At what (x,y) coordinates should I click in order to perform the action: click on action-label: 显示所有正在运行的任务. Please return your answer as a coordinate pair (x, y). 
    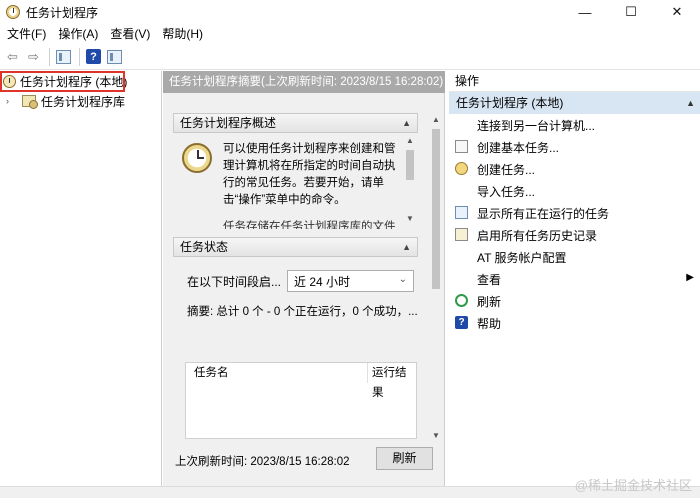
    Looking at the image, I should click on (543, 213).